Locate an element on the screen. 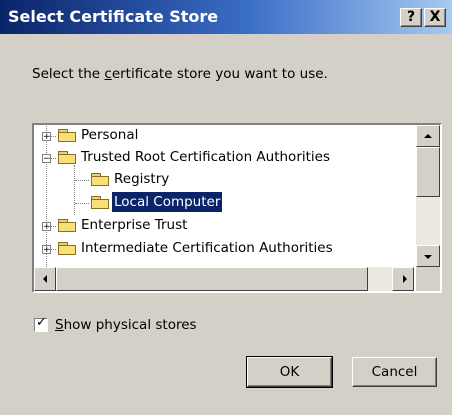 The height and width of the screenshot is (415, 452). scroll-down-button is located at coordinates (428, 256).